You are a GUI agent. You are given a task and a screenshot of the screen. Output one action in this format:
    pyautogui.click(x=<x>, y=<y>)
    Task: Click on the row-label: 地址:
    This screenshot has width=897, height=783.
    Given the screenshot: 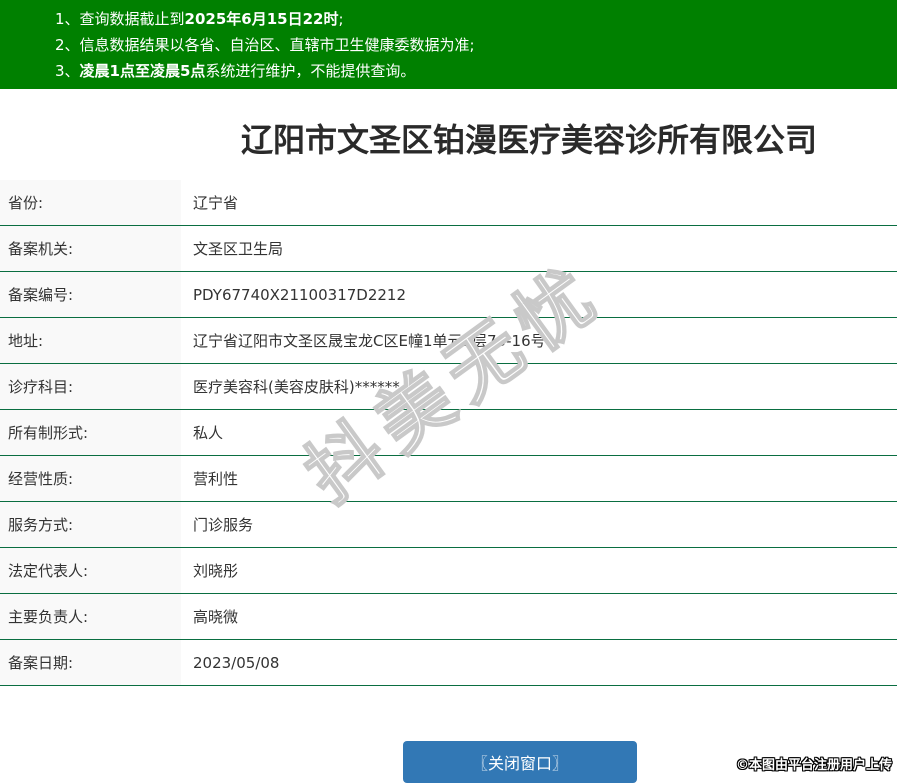 What is the action you would take?
    pyautogui.click(x=90, y=340)
    